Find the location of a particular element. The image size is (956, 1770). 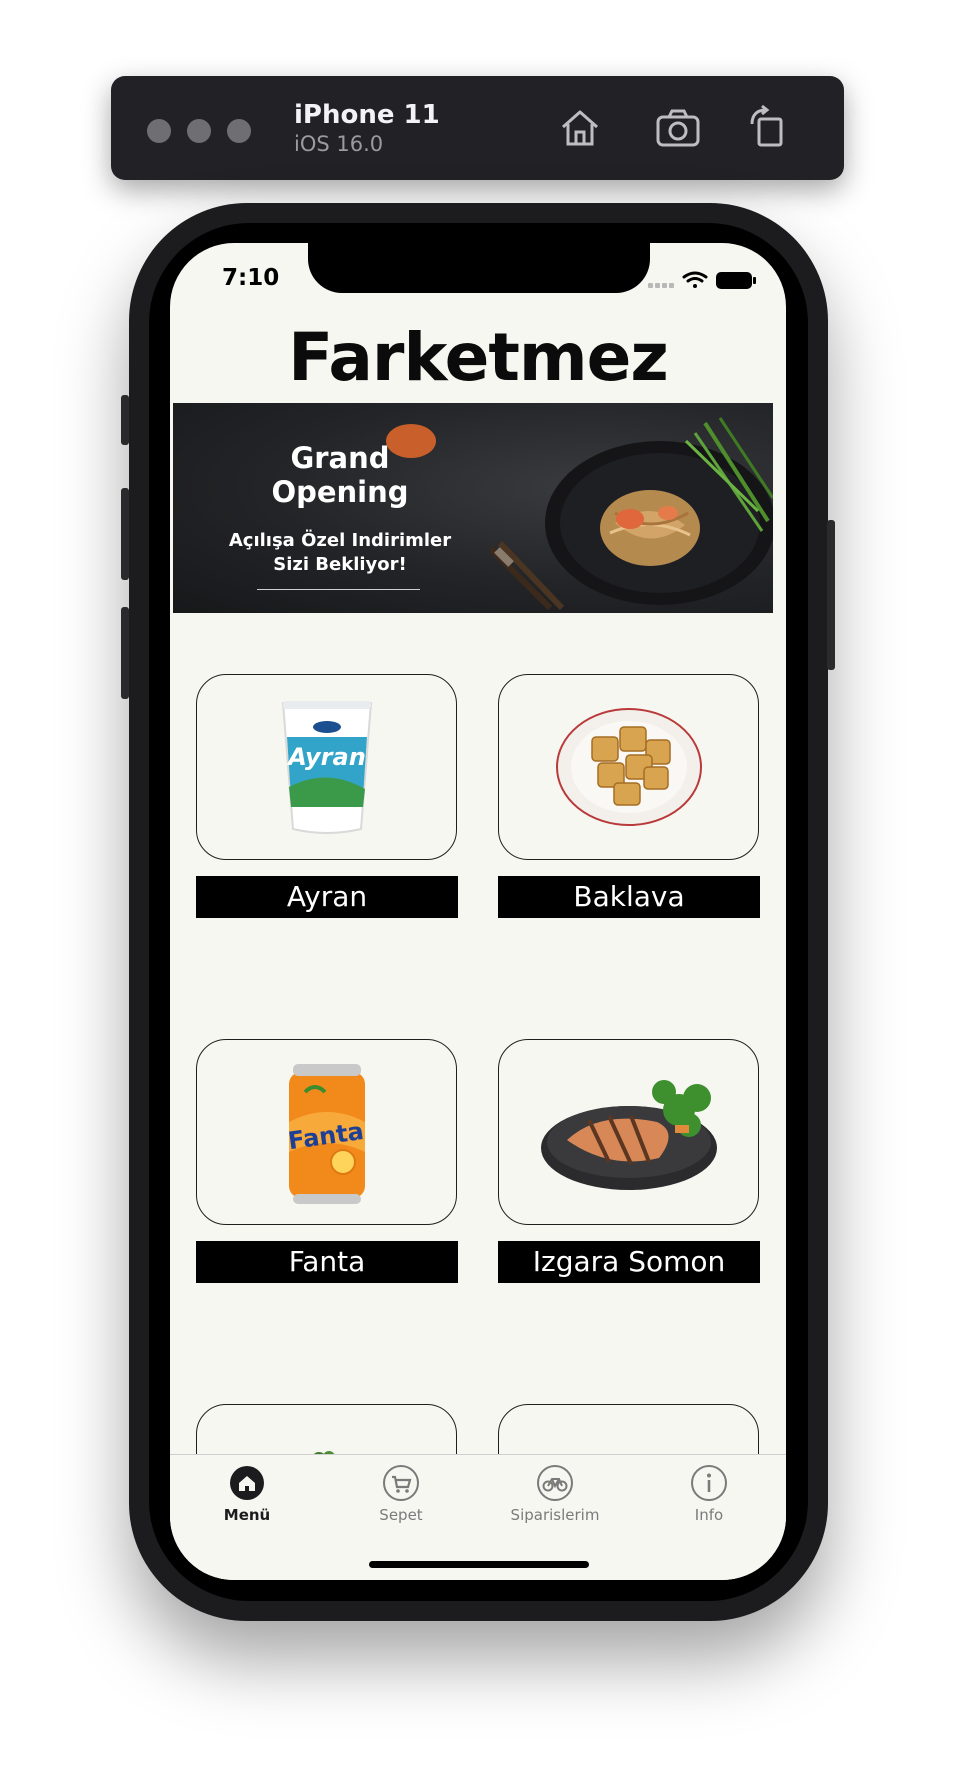

menu-item-label: Baklava is located at coordinates (629, 897).